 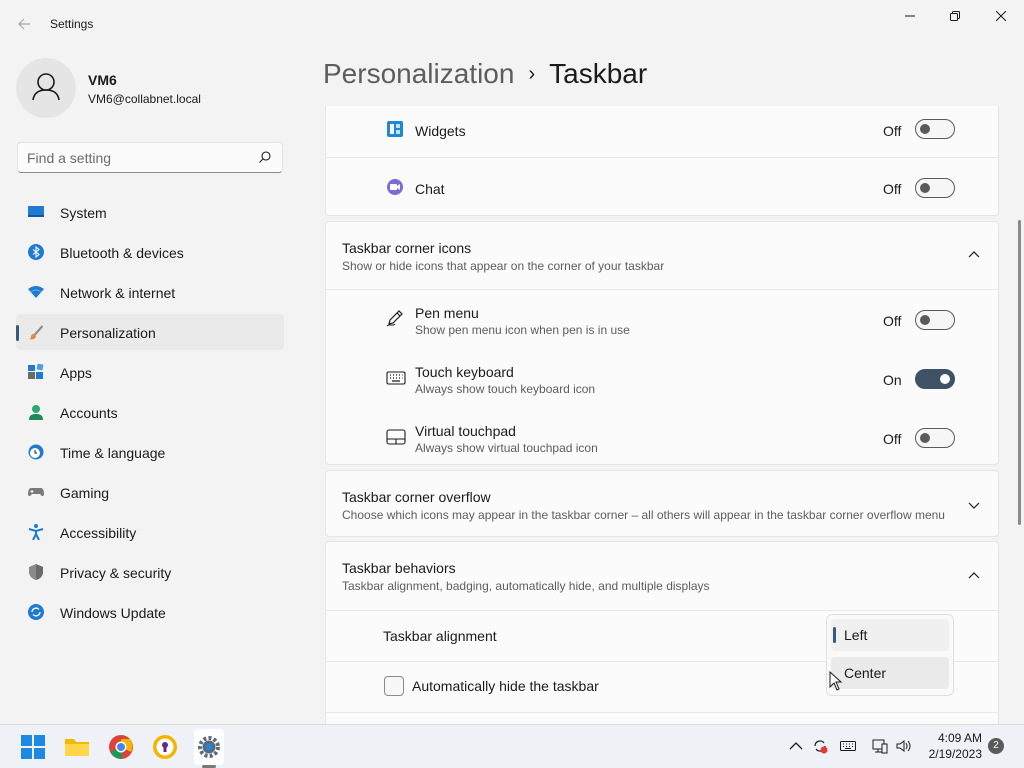 What do you see at coordinates (33, 747) in the screenshot?
I see `start-icon` at bounding box center [33, 747].